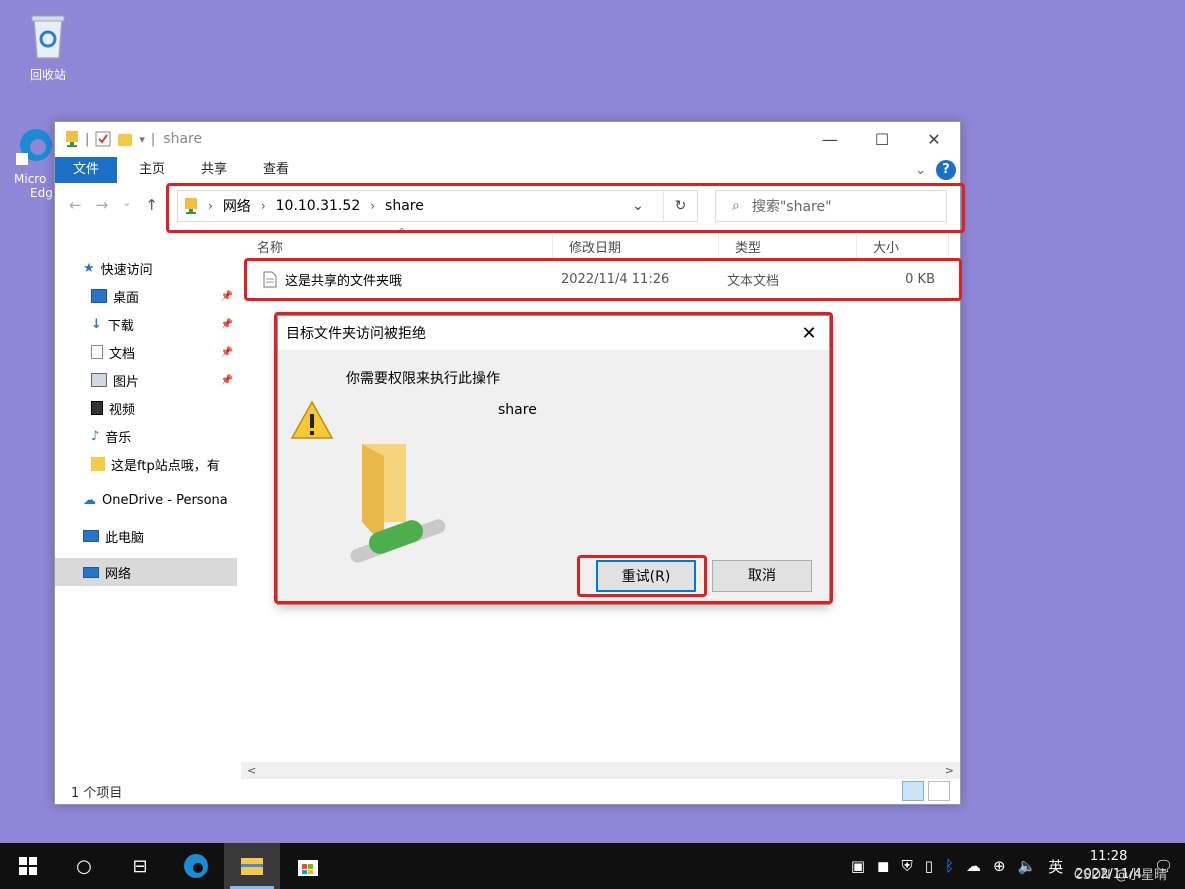 This screenshot has width=1185, height=889. What do you see at coordinates (118, 574) in the screenshot?
I see `sidebar-item-label: 网络` at bounding box center [118, 574].